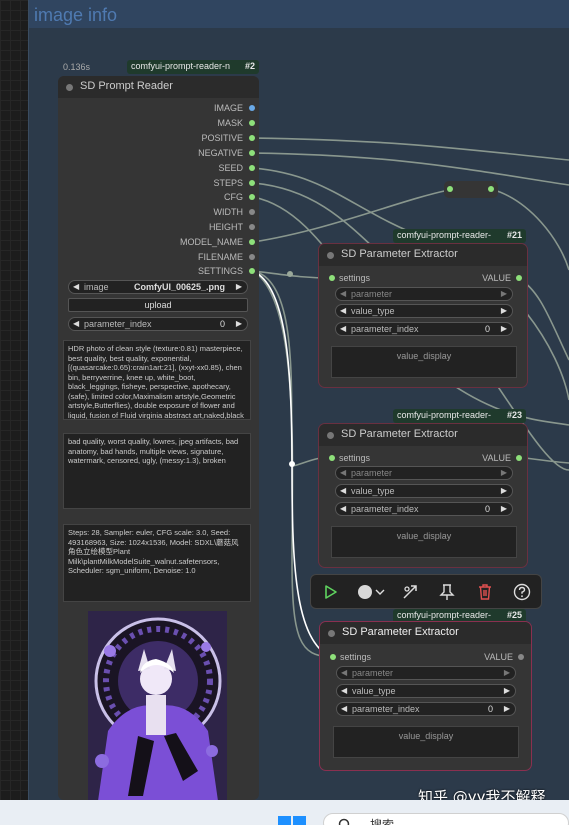  Describe the element at coordinates (459, 616) in the screenshot. I see `node-badge: comfyui-prompt-reader- #25` at that location.